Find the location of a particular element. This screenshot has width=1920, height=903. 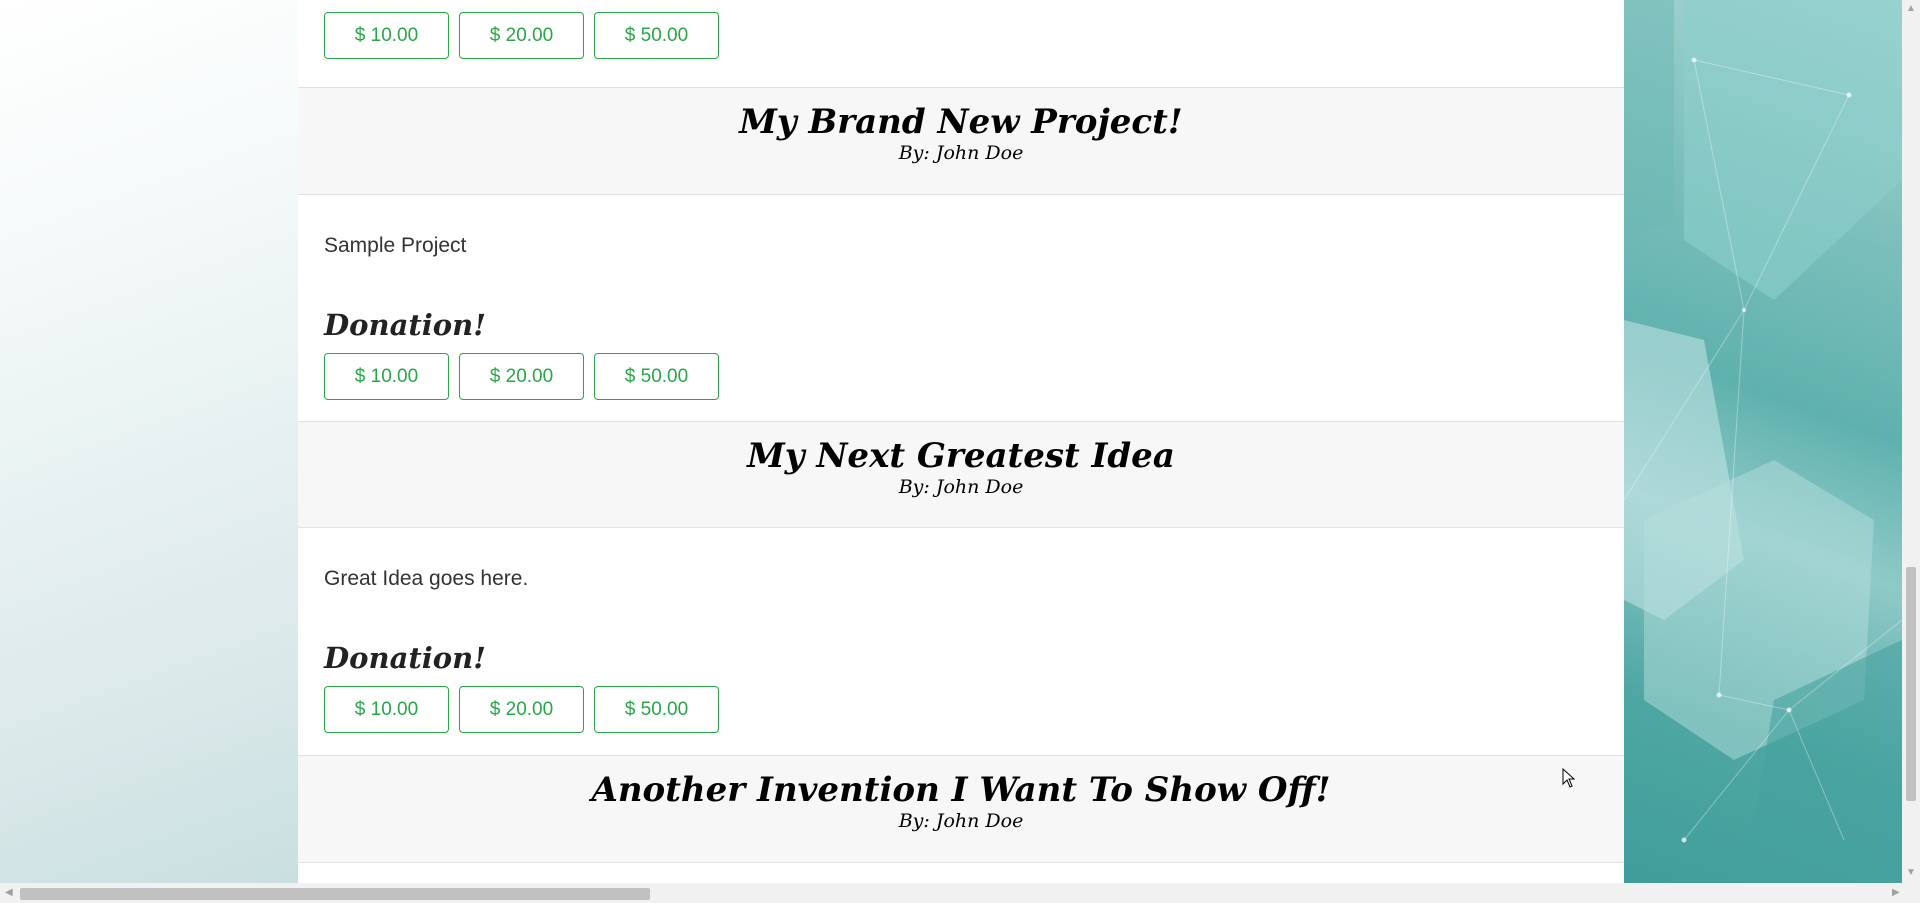

project-header: My Next Greatest Idea By: John Doe is located at coordinates (961, 474).